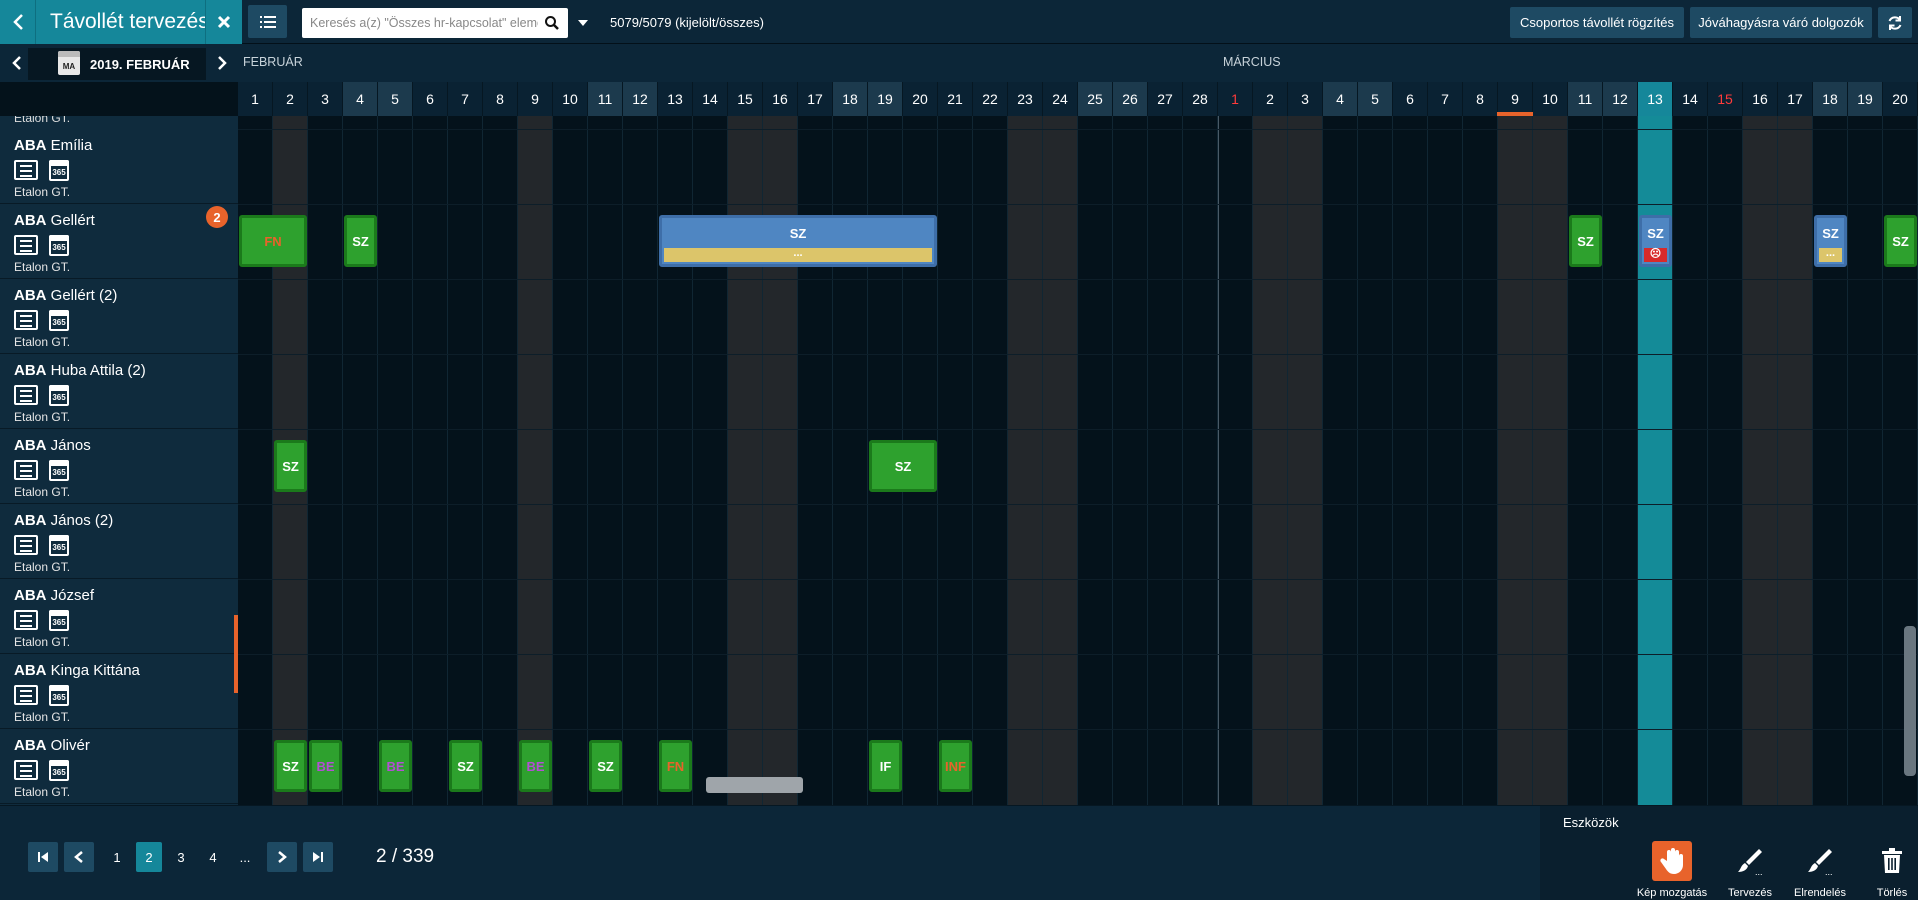  I want to click on tool-plan: ... Tervezés, so click(1750, 870).